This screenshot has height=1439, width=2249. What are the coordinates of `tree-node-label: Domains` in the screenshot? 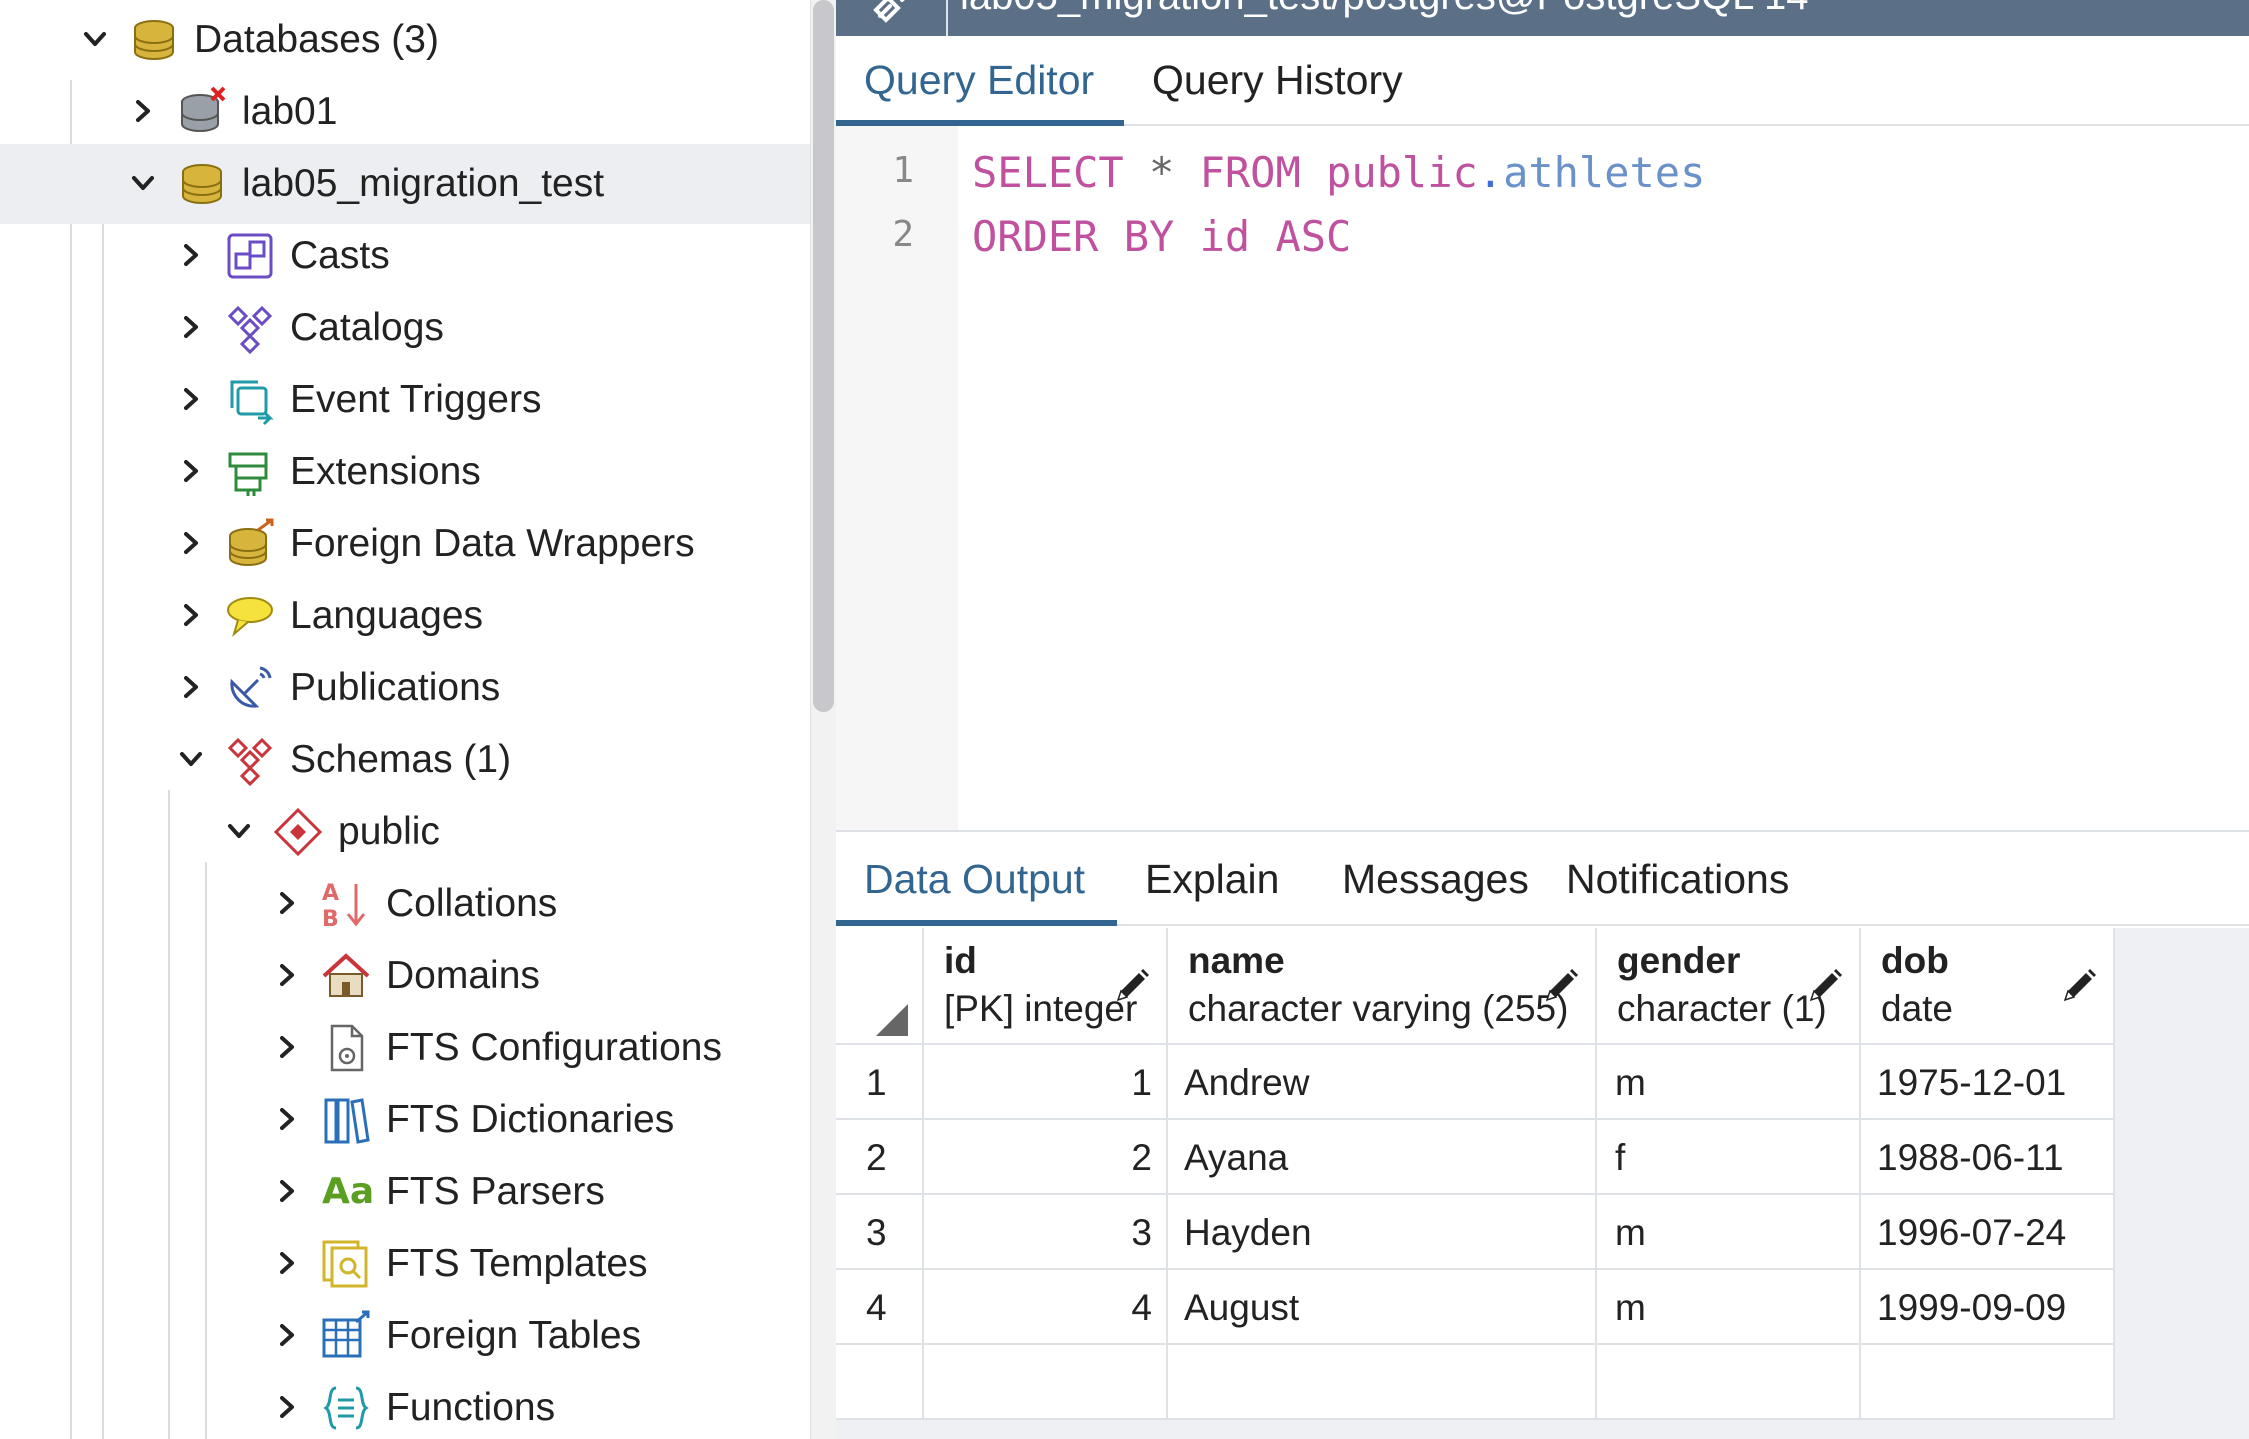 It's located at (463, 975).